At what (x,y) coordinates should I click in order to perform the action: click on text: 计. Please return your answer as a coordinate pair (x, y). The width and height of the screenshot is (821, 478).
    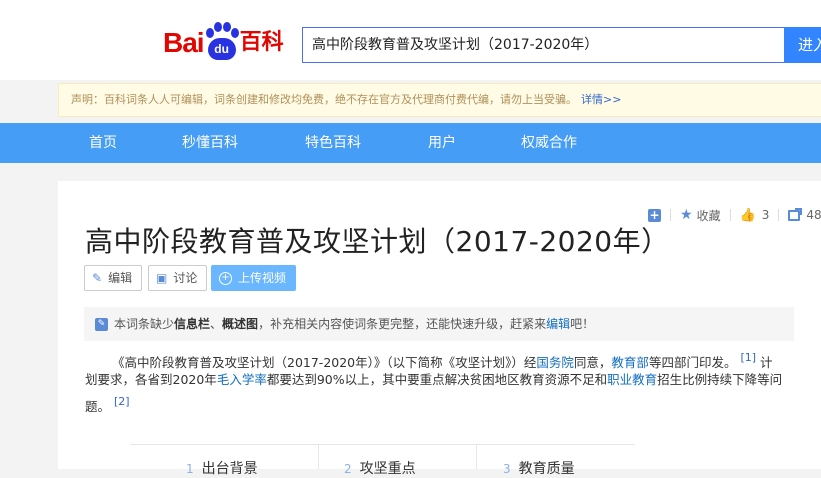
    Looking at the image, I should click on (764, 362).